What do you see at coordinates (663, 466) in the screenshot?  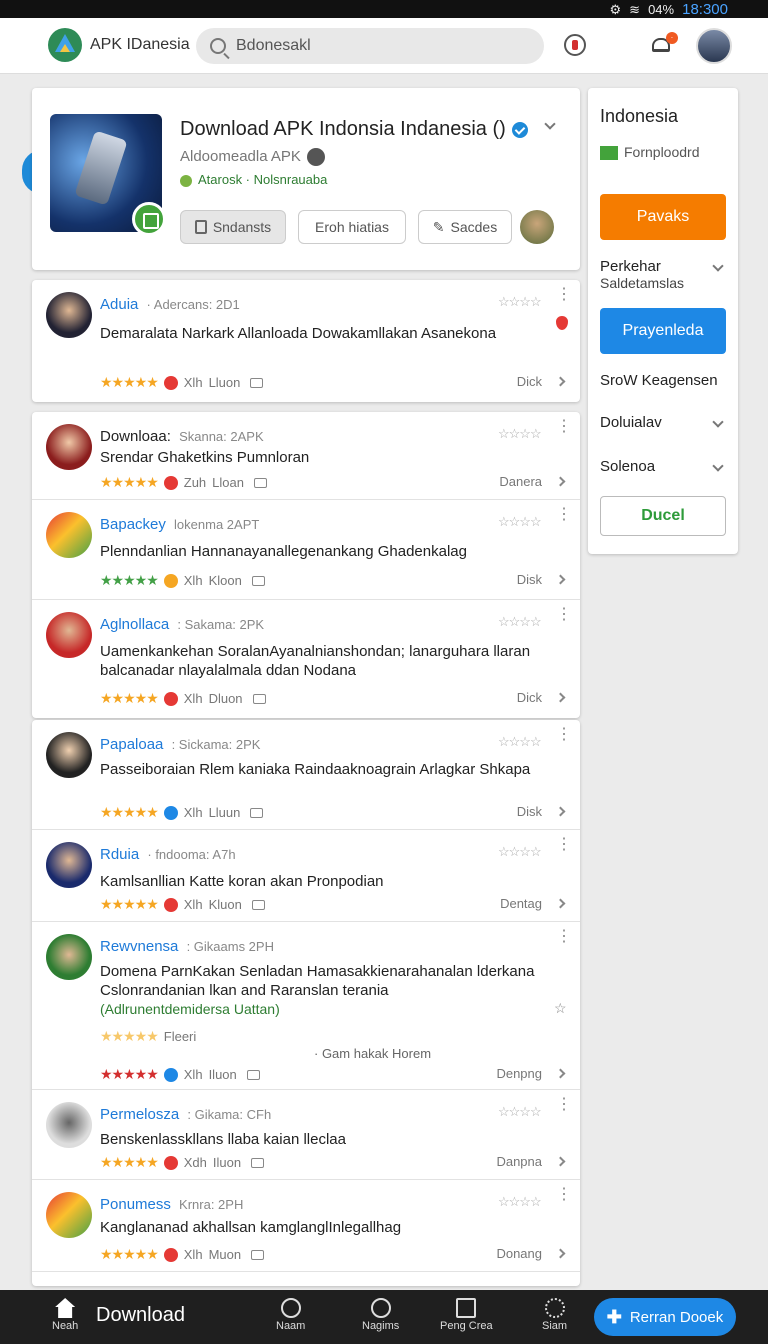 I see `side-dropdown-3: Solenoa` at bounding box center [663, 466].